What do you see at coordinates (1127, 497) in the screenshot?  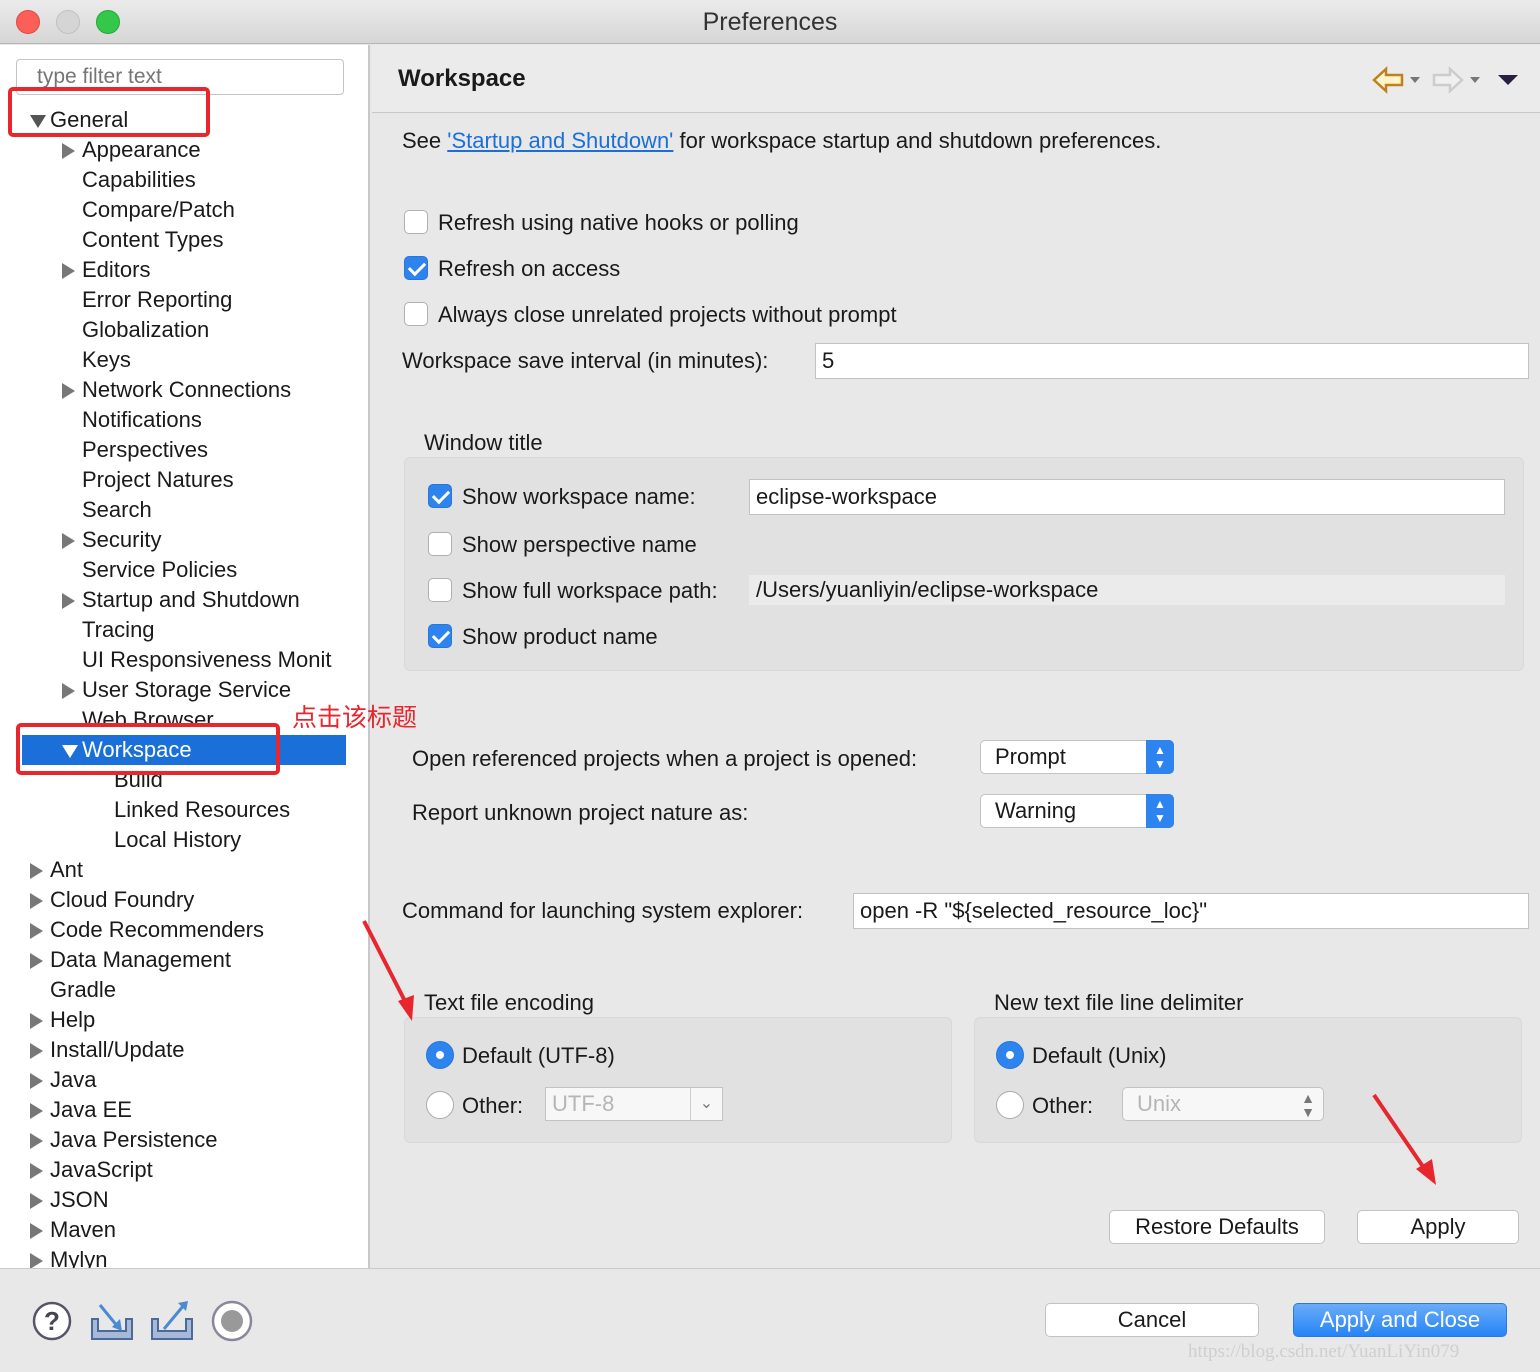 I see `workspace-name-input: eclipse-workspace` at bounding box center [1127, 497].